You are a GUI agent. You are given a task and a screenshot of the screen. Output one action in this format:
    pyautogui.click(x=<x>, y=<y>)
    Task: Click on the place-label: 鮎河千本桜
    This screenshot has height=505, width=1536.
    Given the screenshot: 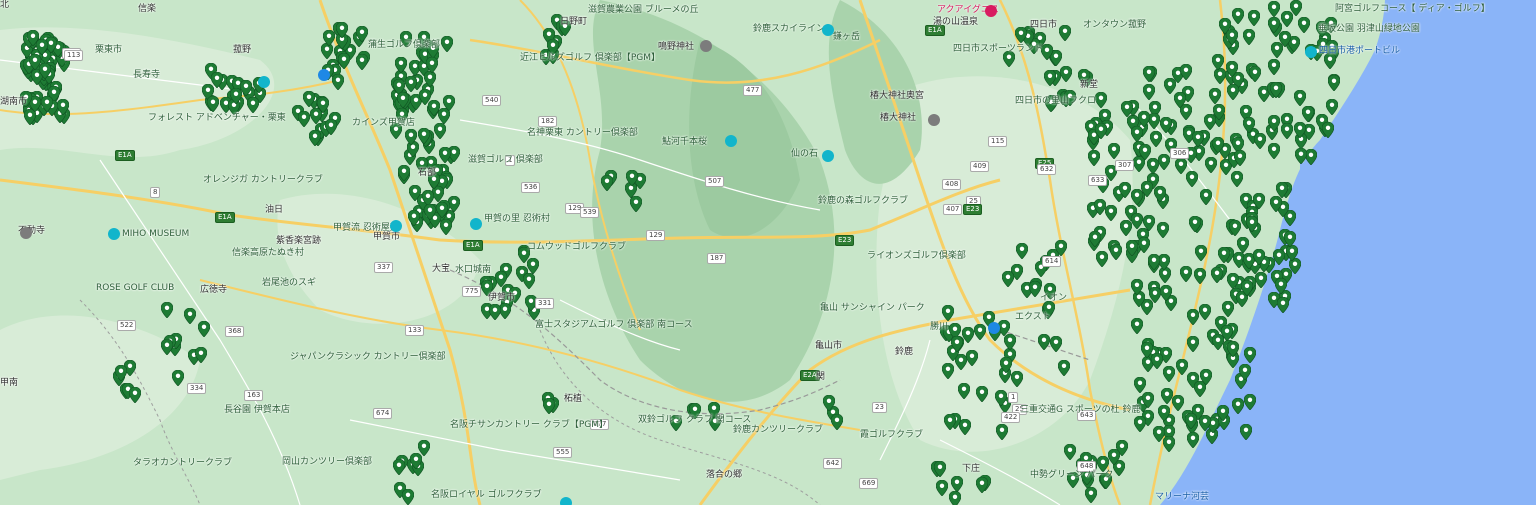 What is the action you would take?
    pyautogui.click(x=684, y=142)
    